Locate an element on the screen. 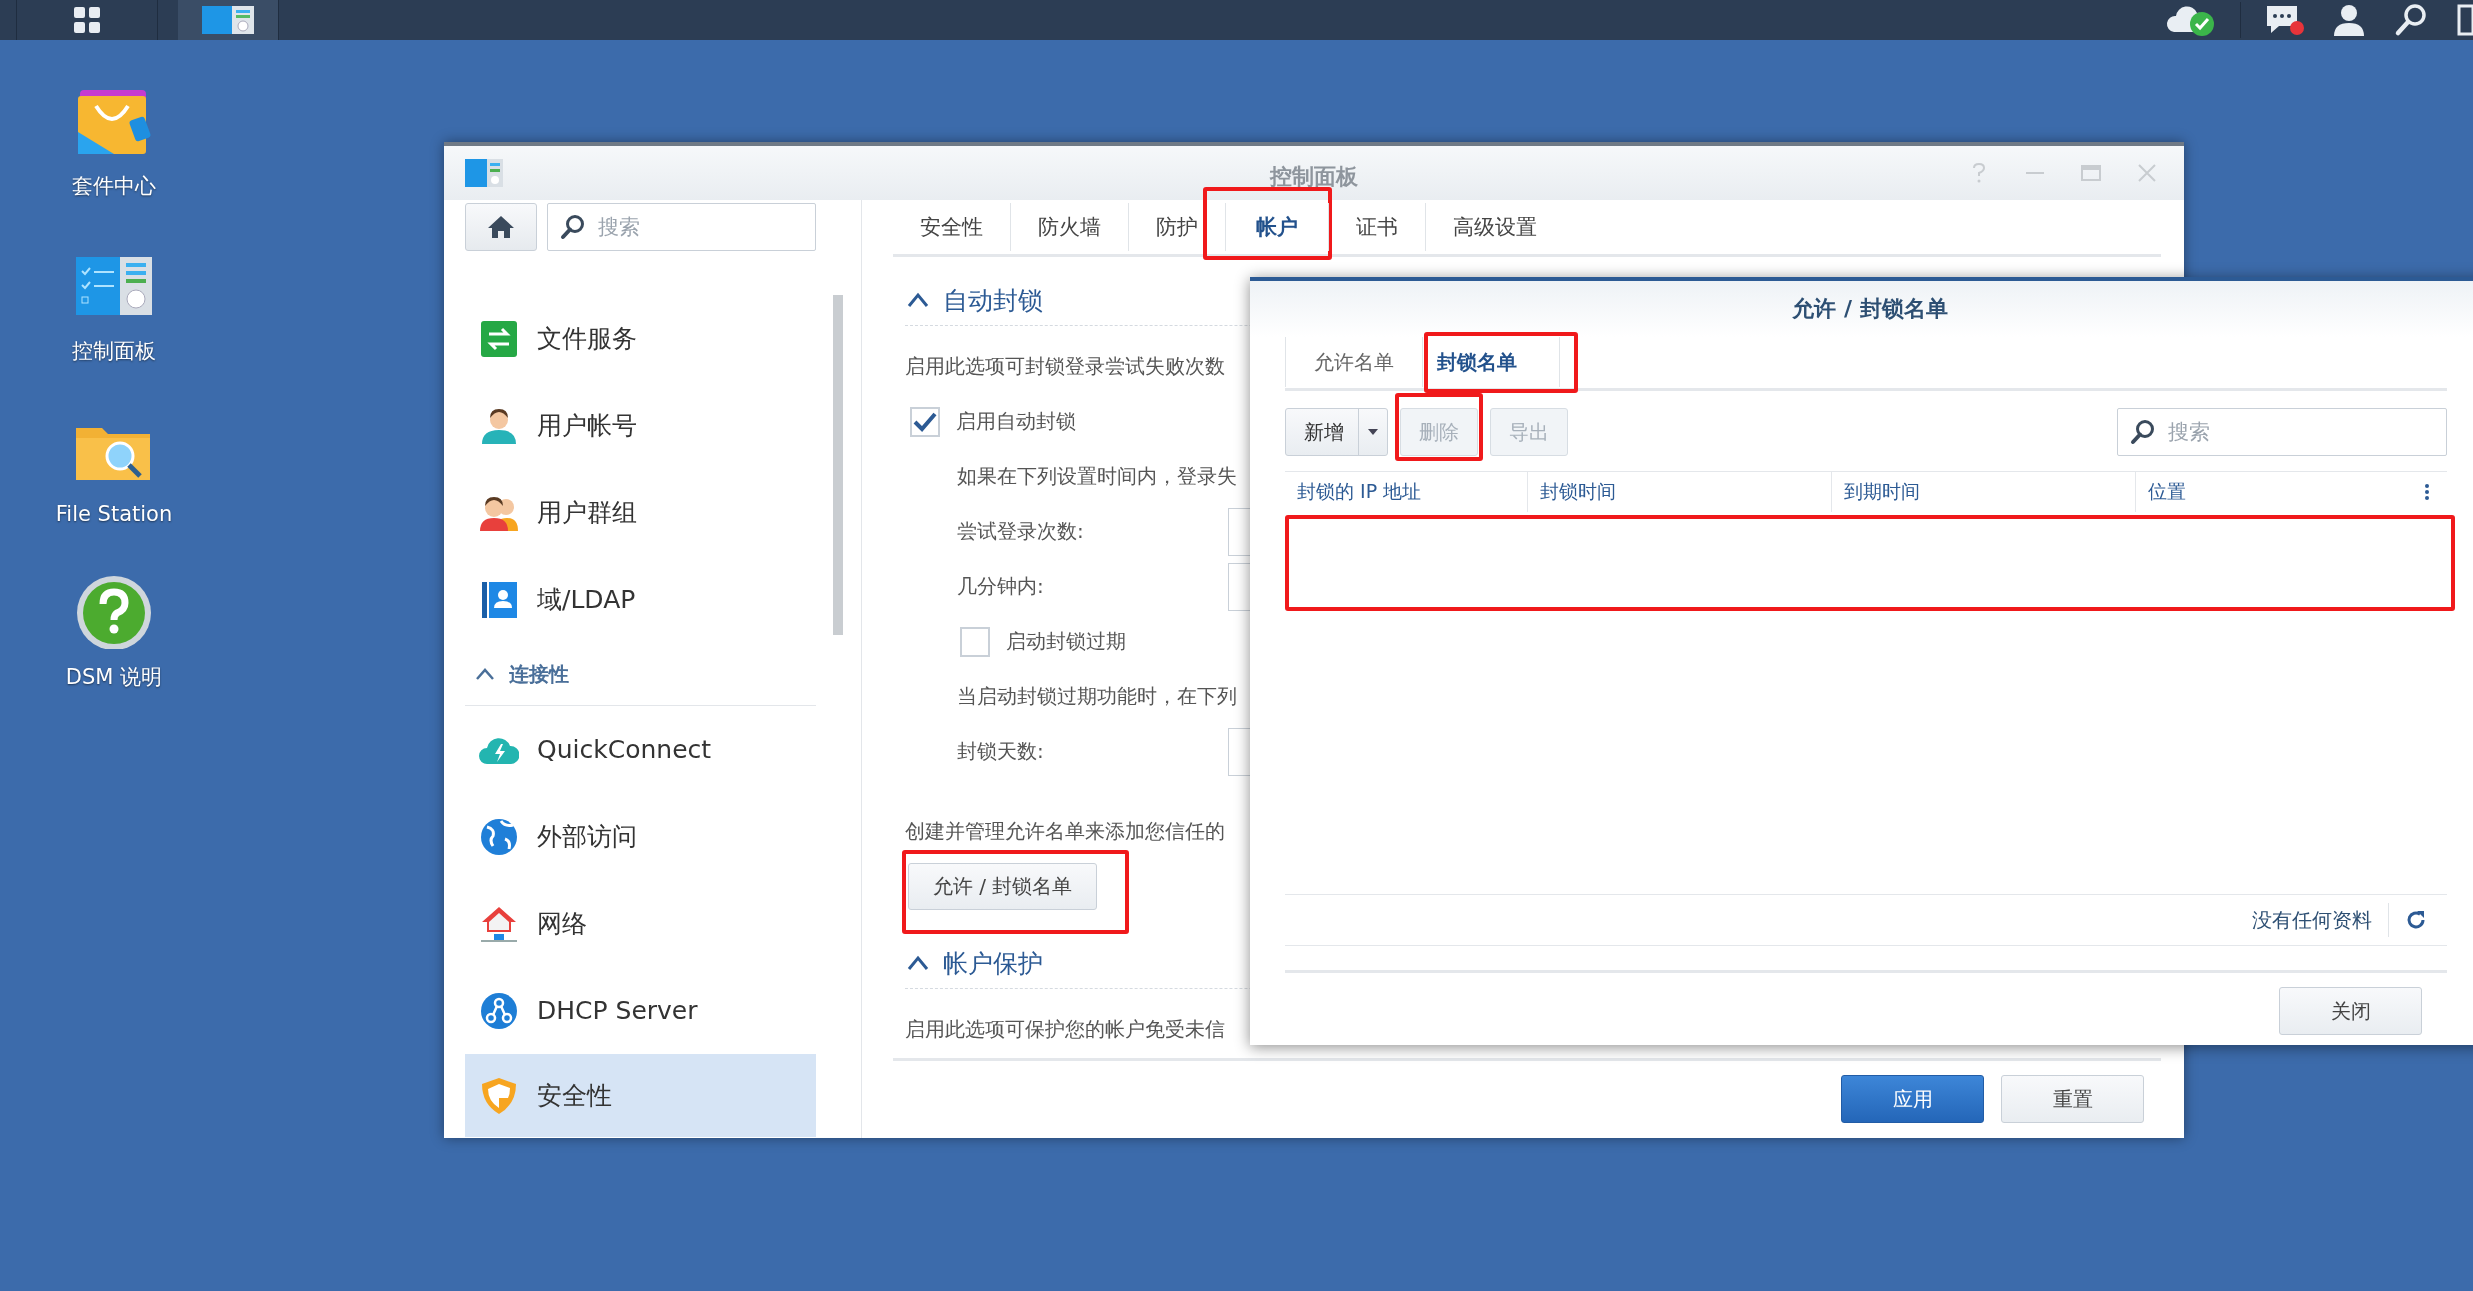 This screenshot has width=2473, height=1291. tab: 高级设置 is located at coordinates (1494, 227).